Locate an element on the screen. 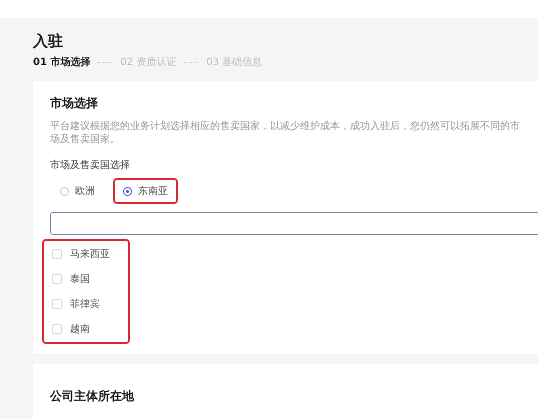 This screenshot has height=419, width=538. region-radio: 欧洲 is located at coordinates (77, 191).